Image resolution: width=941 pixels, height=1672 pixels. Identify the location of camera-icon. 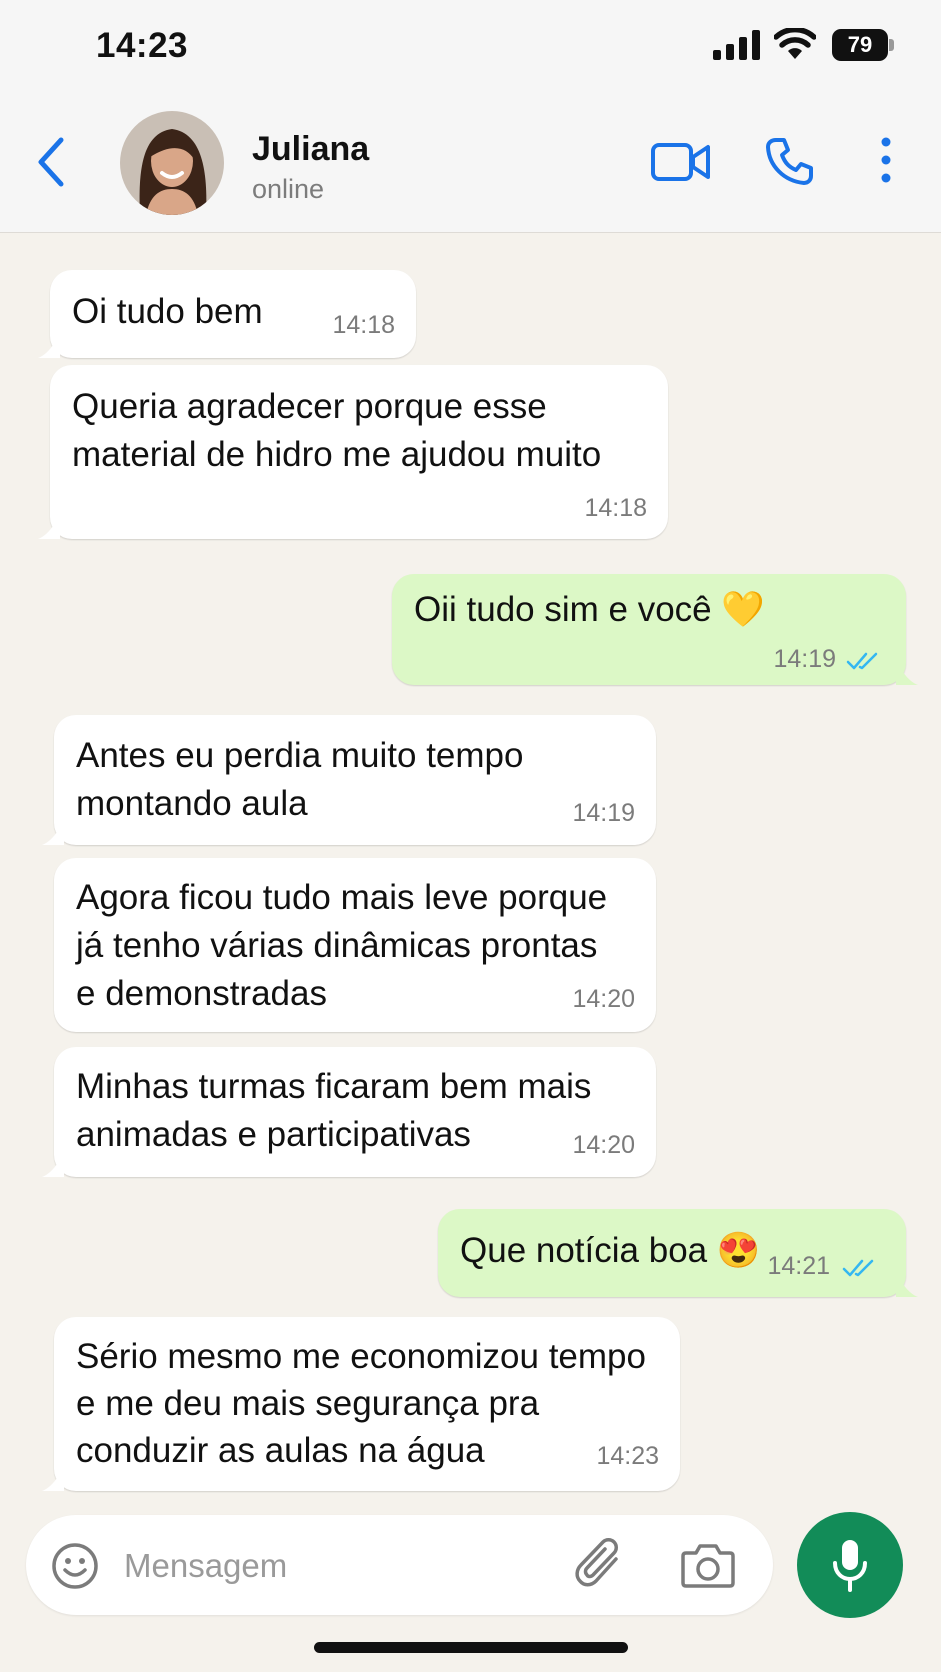
(708, 1565).